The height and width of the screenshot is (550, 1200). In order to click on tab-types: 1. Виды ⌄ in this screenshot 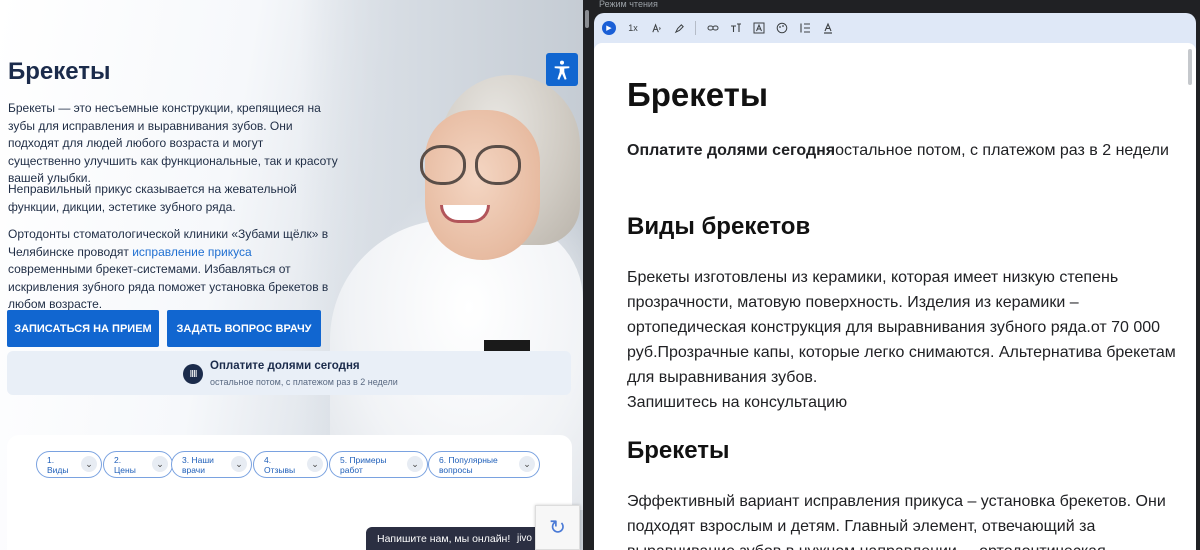, I will do `click(69, 464)`.